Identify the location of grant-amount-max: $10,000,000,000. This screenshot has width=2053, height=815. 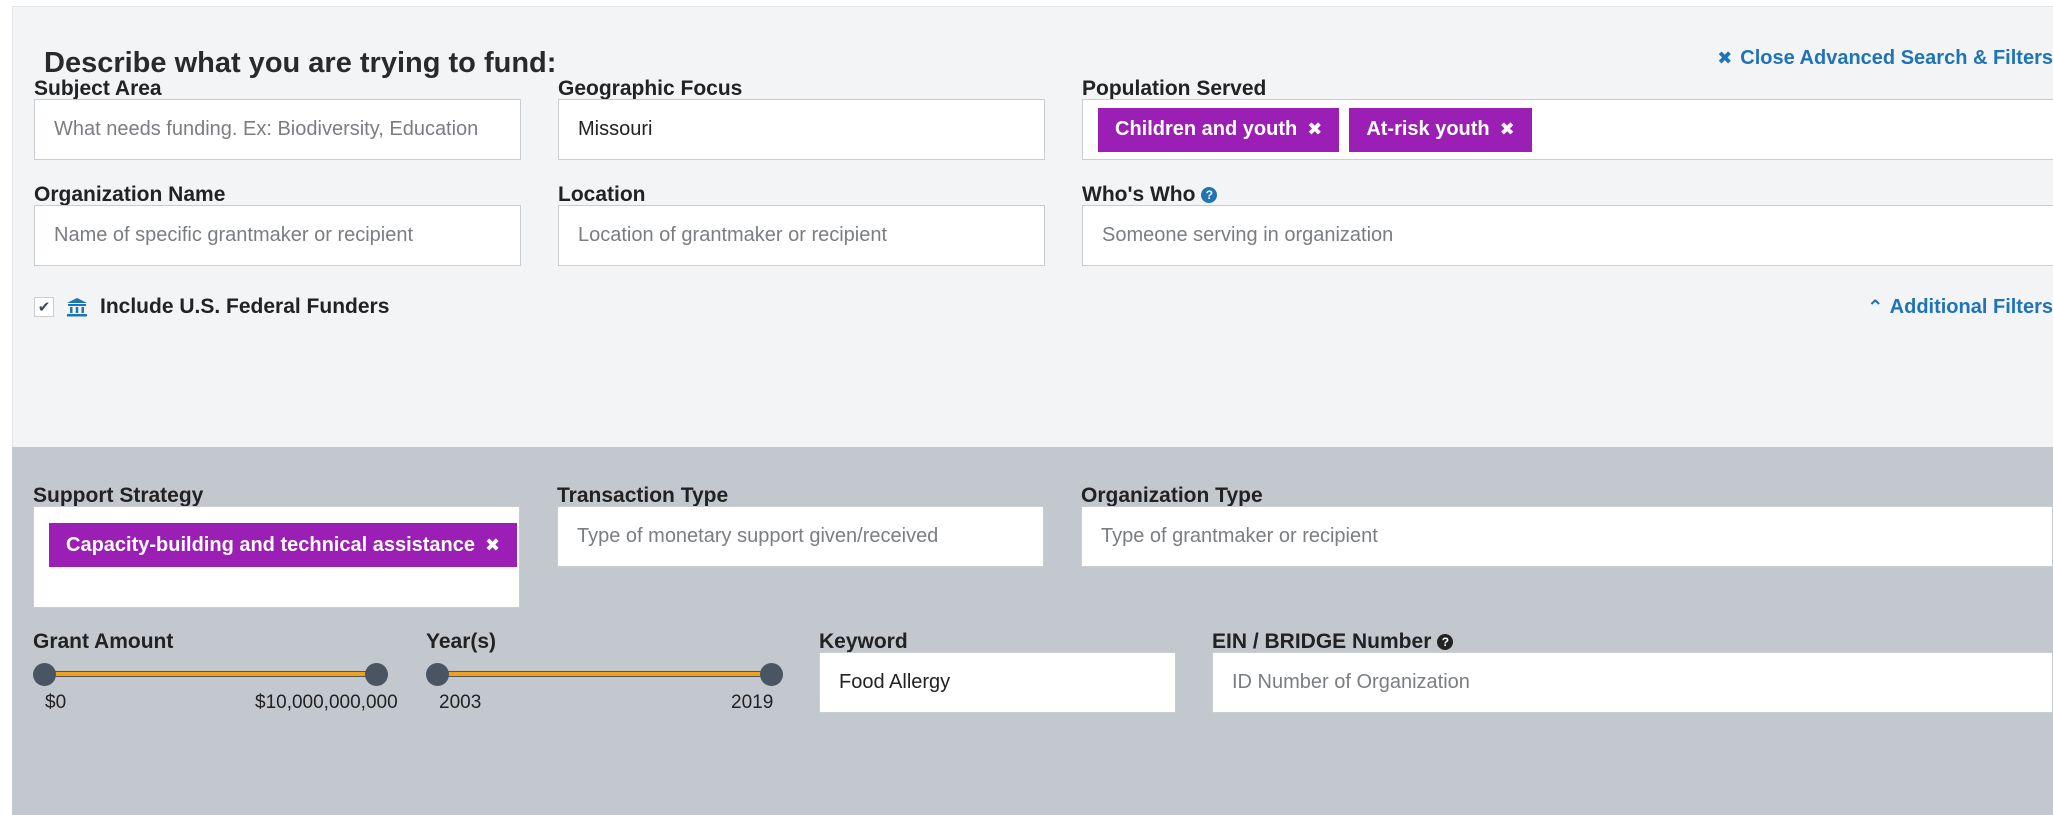
(326, 702).